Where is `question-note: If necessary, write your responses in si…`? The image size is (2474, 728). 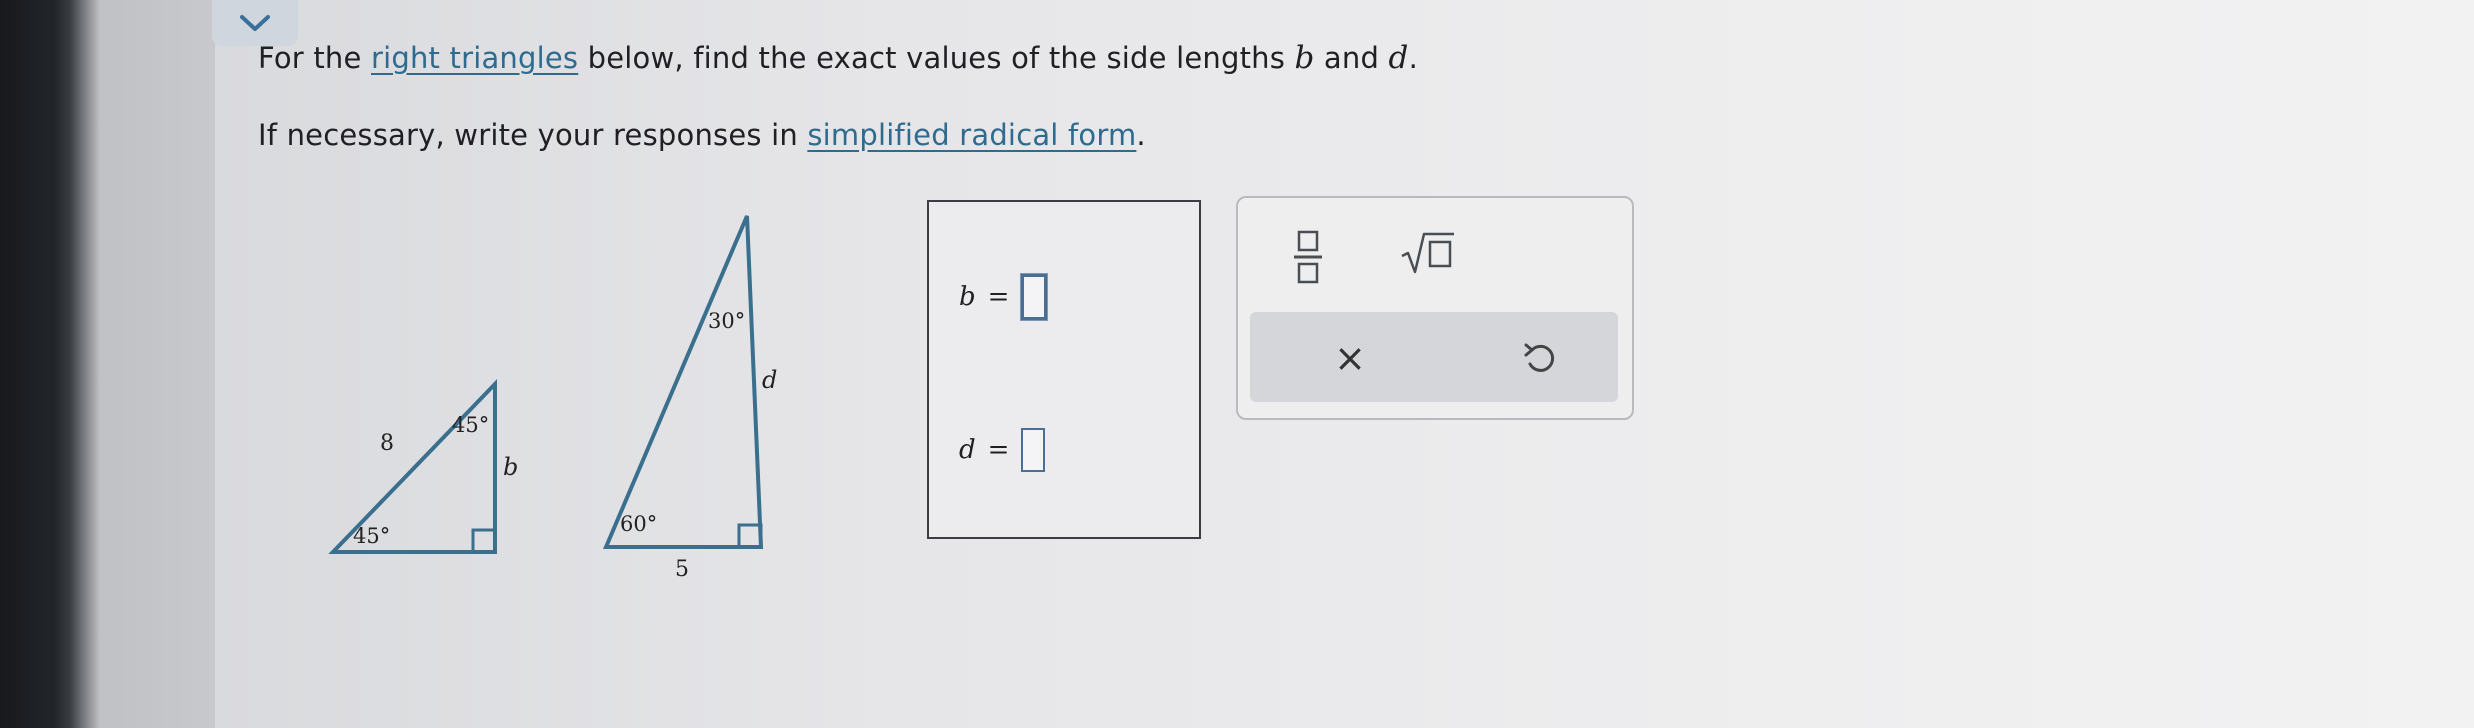 question-note: If necessary, write your responses in si… is located at coordinates (702, 135).